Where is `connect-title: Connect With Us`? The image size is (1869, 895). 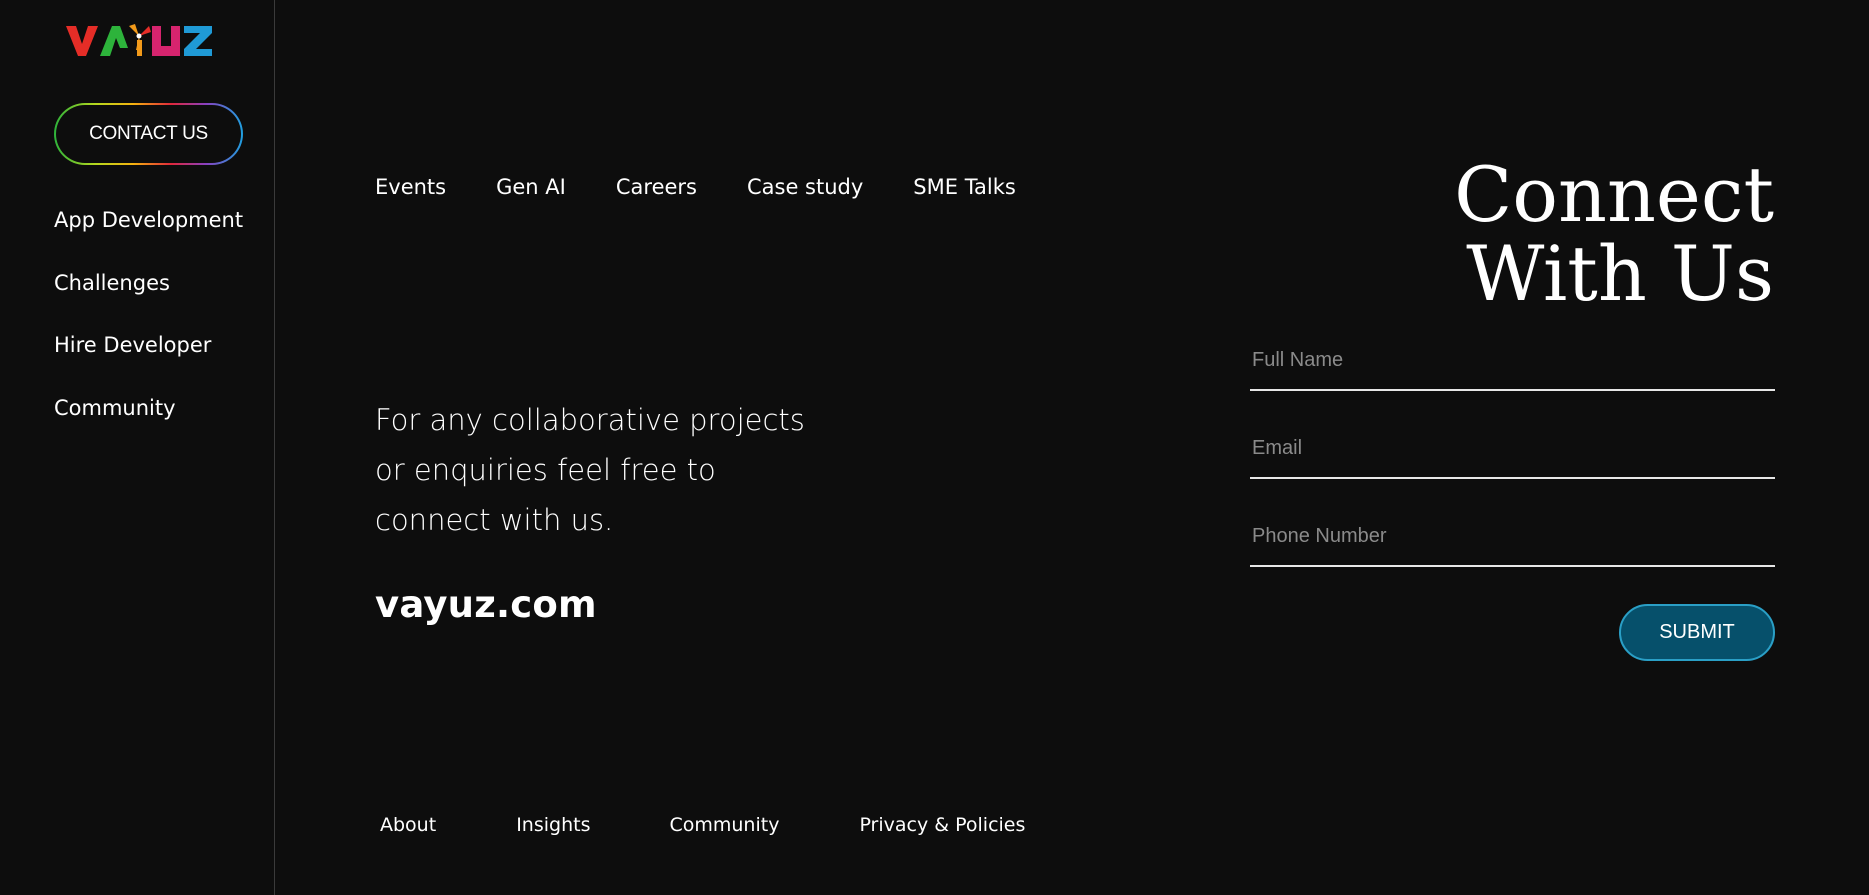 connect-title: Connect With Us is located at coordinates (1614, 234).